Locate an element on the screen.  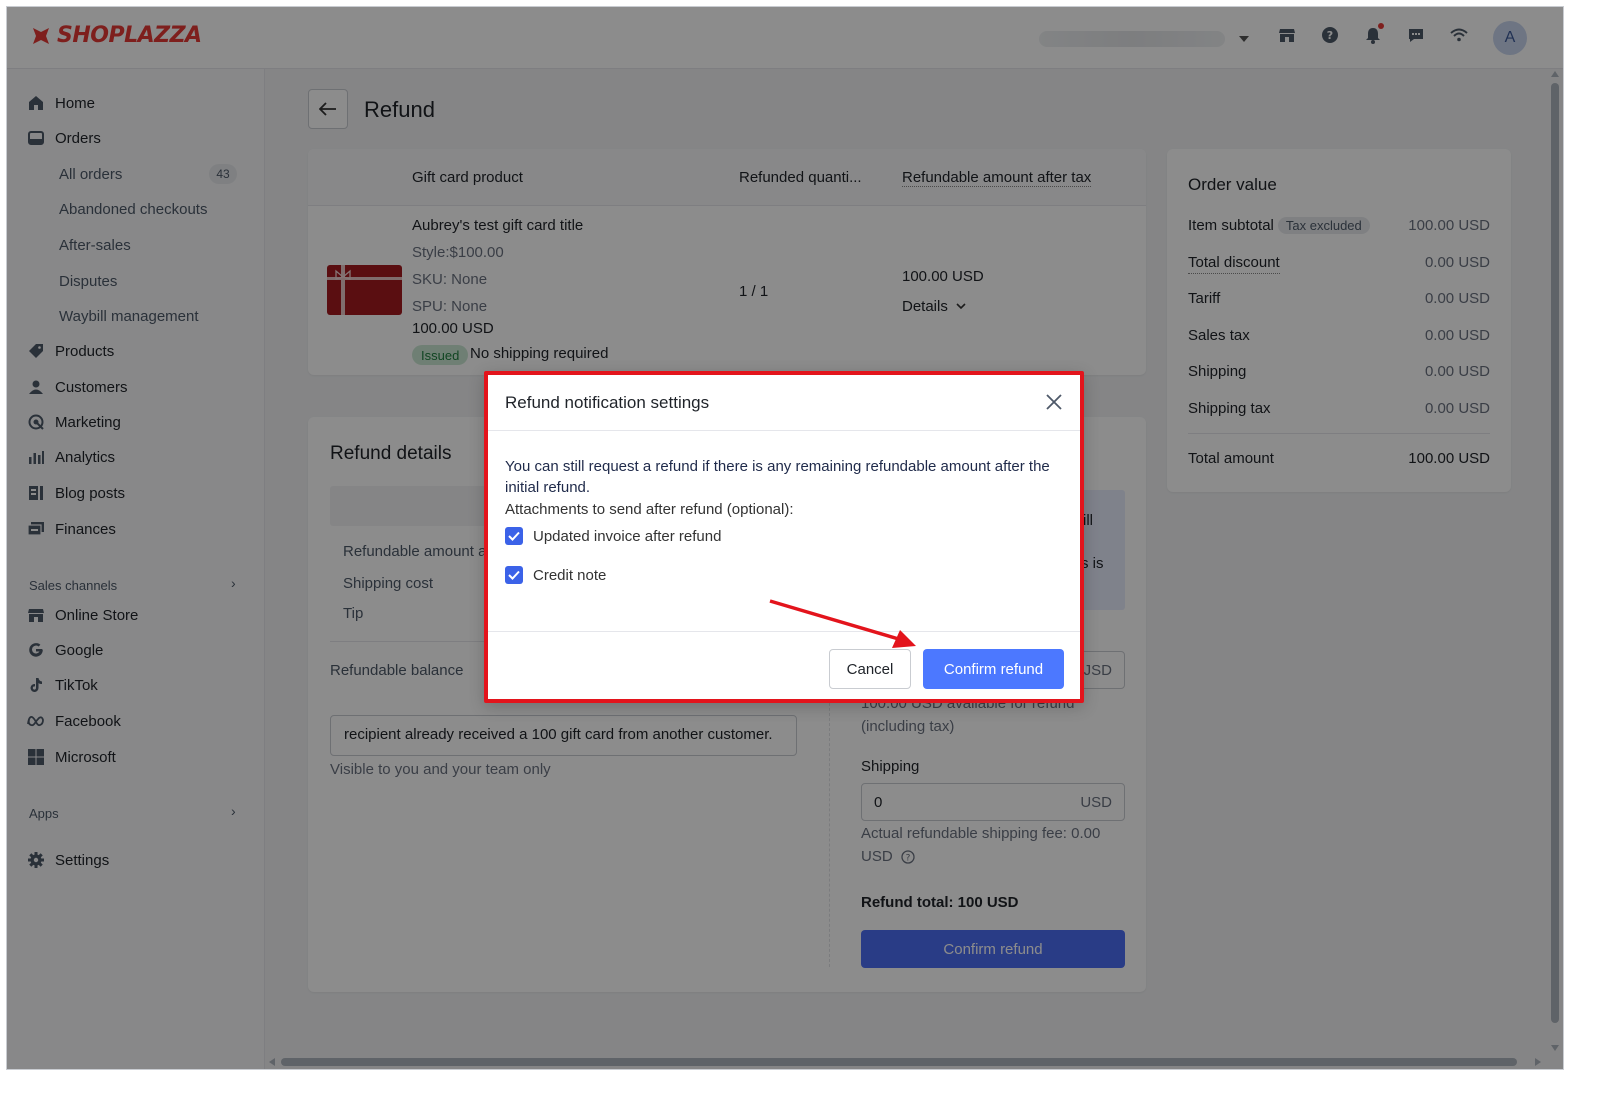
confirm-refund-button: Confirm refund is located at coordinates (993, 669).